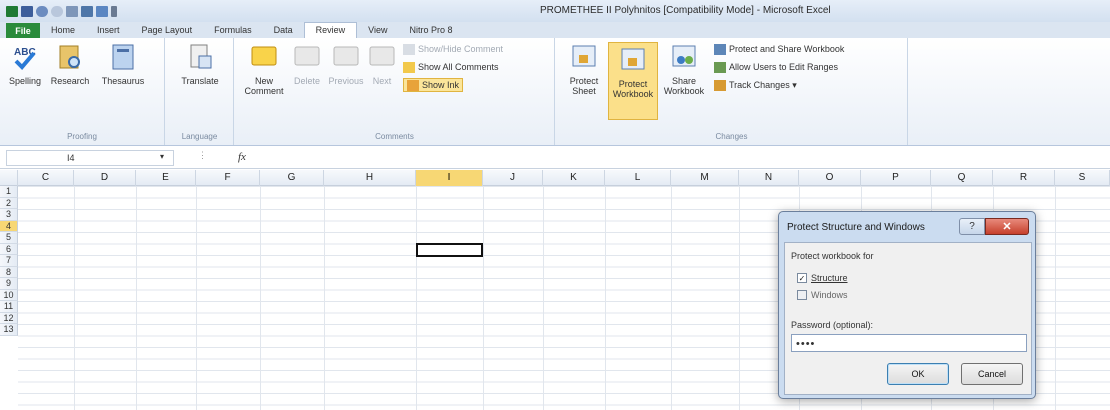 The image size is (1110, 410). I want to click on windows-checkbox-row: Windows, so click(822, 295).